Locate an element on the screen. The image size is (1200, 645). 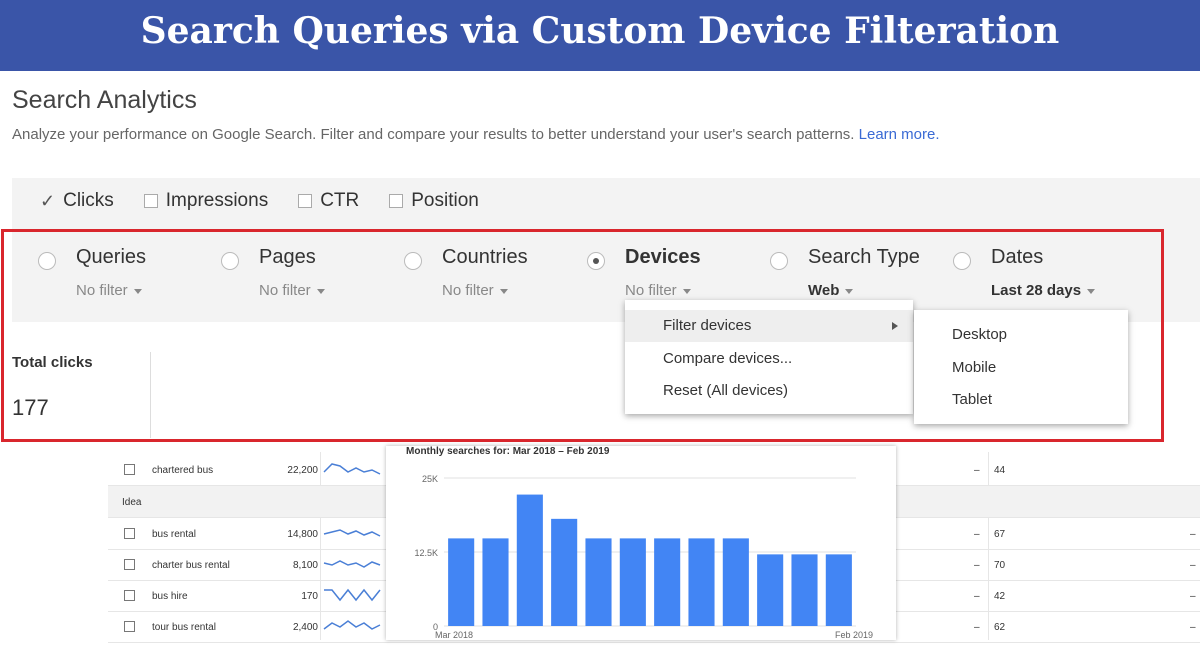
y-tick-label: 25K is located at coordinates (430, 479).